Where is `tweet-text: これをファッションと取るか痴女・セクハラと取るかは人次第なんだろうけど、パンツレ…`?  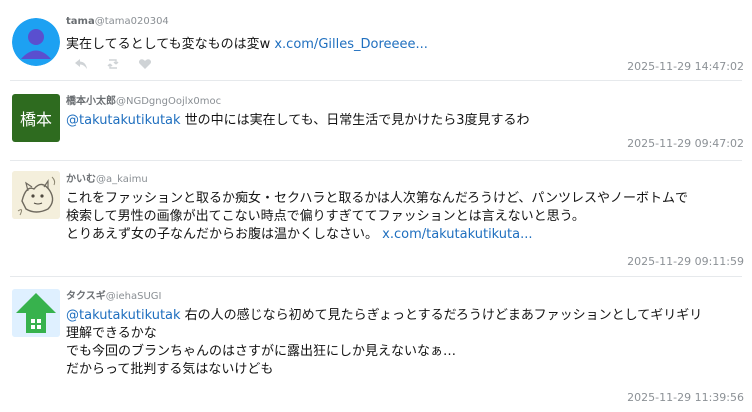
tweet-text: これをファッションと取るか痴女・セクハラと取るかは人次第なんだろうけど、パンツレ… is located at coordinates (377, 217).